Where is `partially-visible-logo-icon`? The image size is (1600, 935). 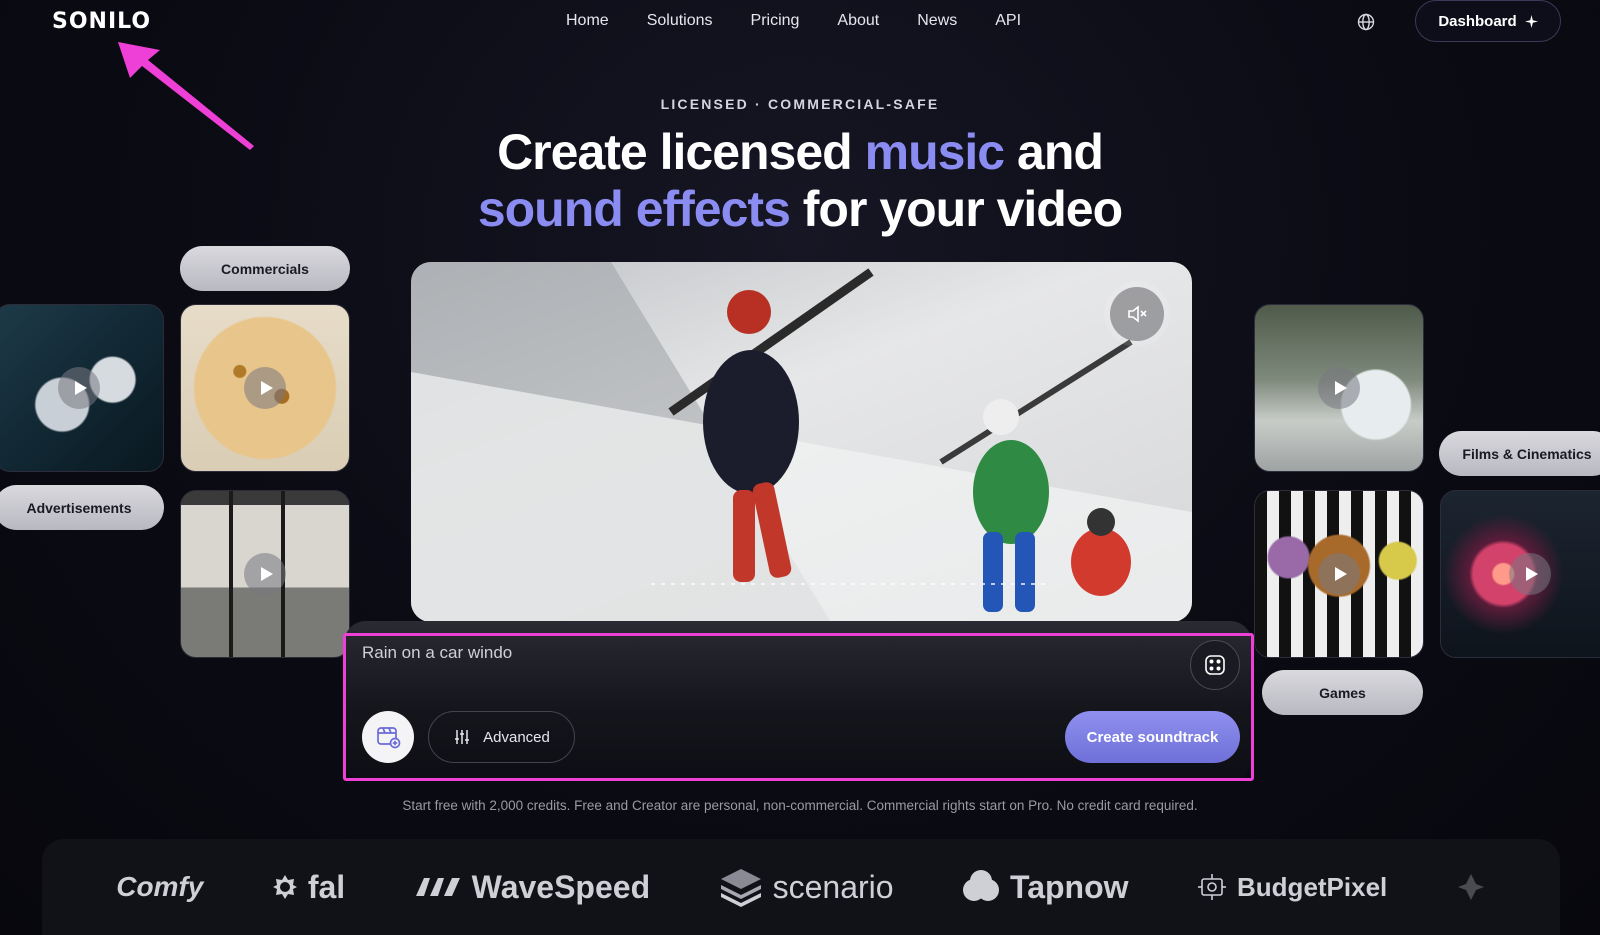 partially-visible-logo-icon is located at coordinates (1470, 887).